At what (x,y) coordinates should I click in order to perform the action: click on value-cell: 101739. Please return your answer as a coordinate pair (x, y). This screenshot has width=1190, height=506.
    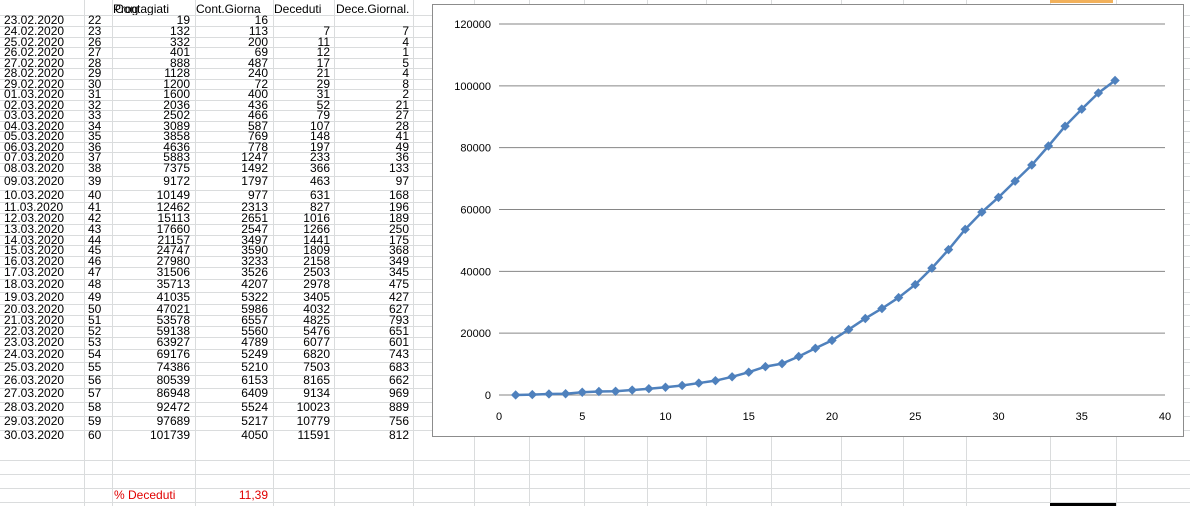
    Looking at the image, I should click on (151, 435).